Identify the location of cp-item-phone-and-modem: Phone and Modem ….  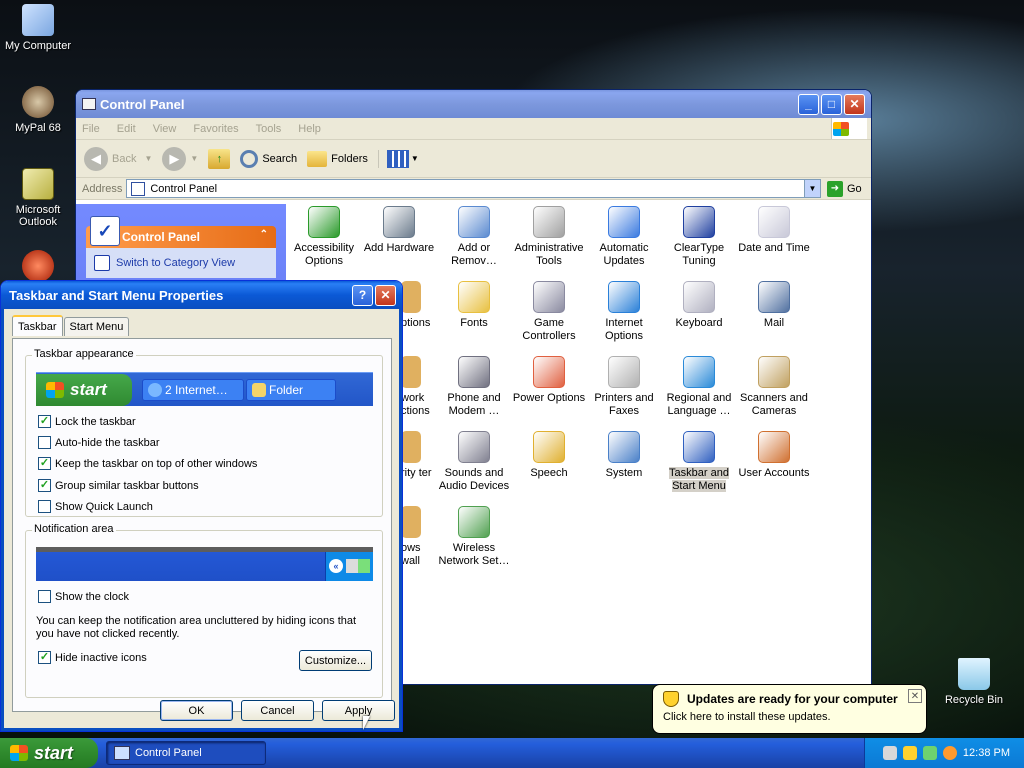
(474, 387).